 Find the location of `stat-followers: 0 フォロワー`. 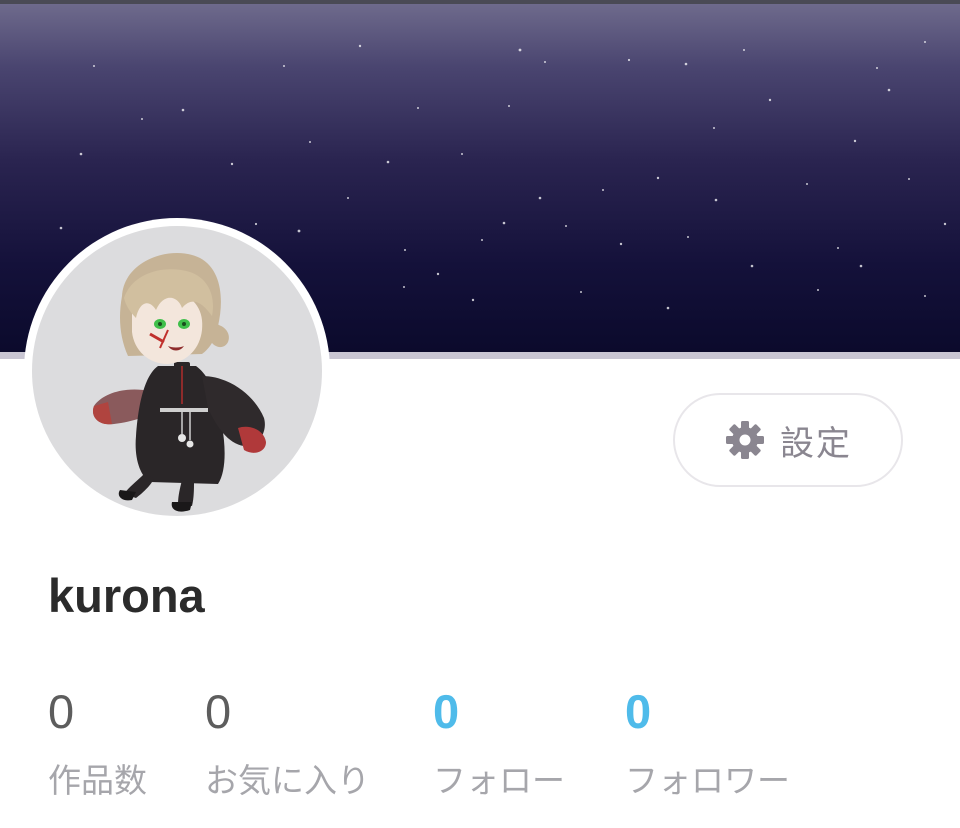

stat-followers: 0 フォロワー is located at coordinates (707, 745).